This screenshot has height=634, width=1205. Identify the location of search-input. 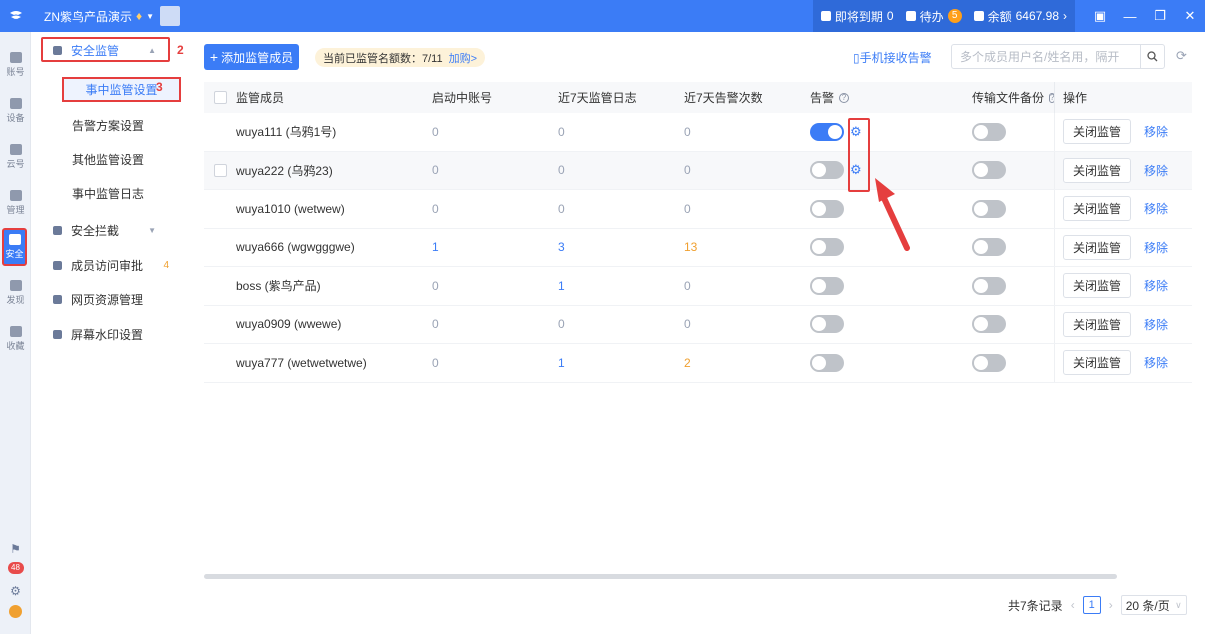
(1046, 56).